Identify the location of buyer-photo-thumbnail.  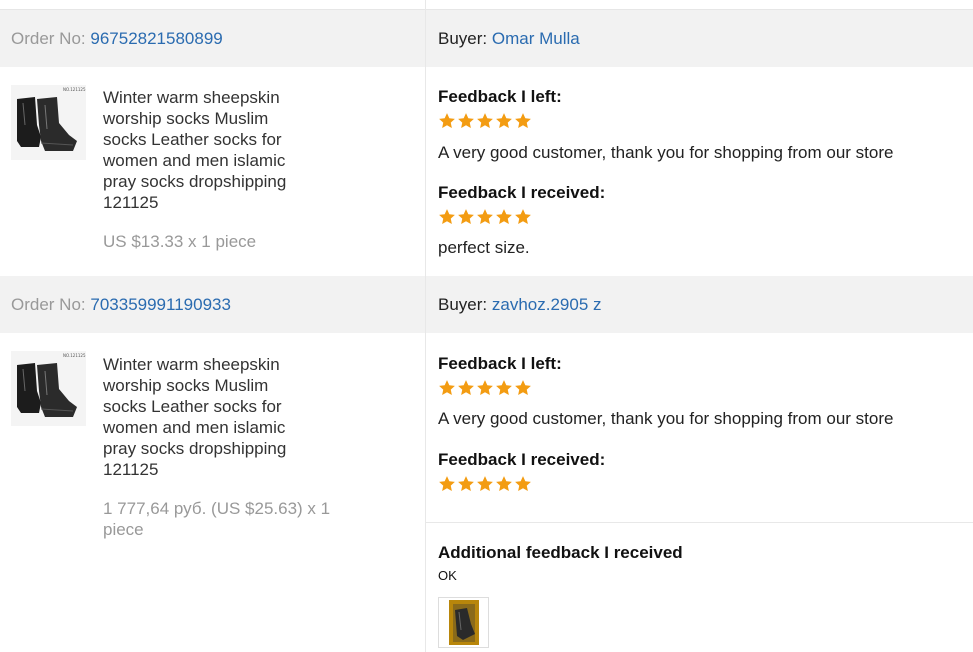
(463, 622).